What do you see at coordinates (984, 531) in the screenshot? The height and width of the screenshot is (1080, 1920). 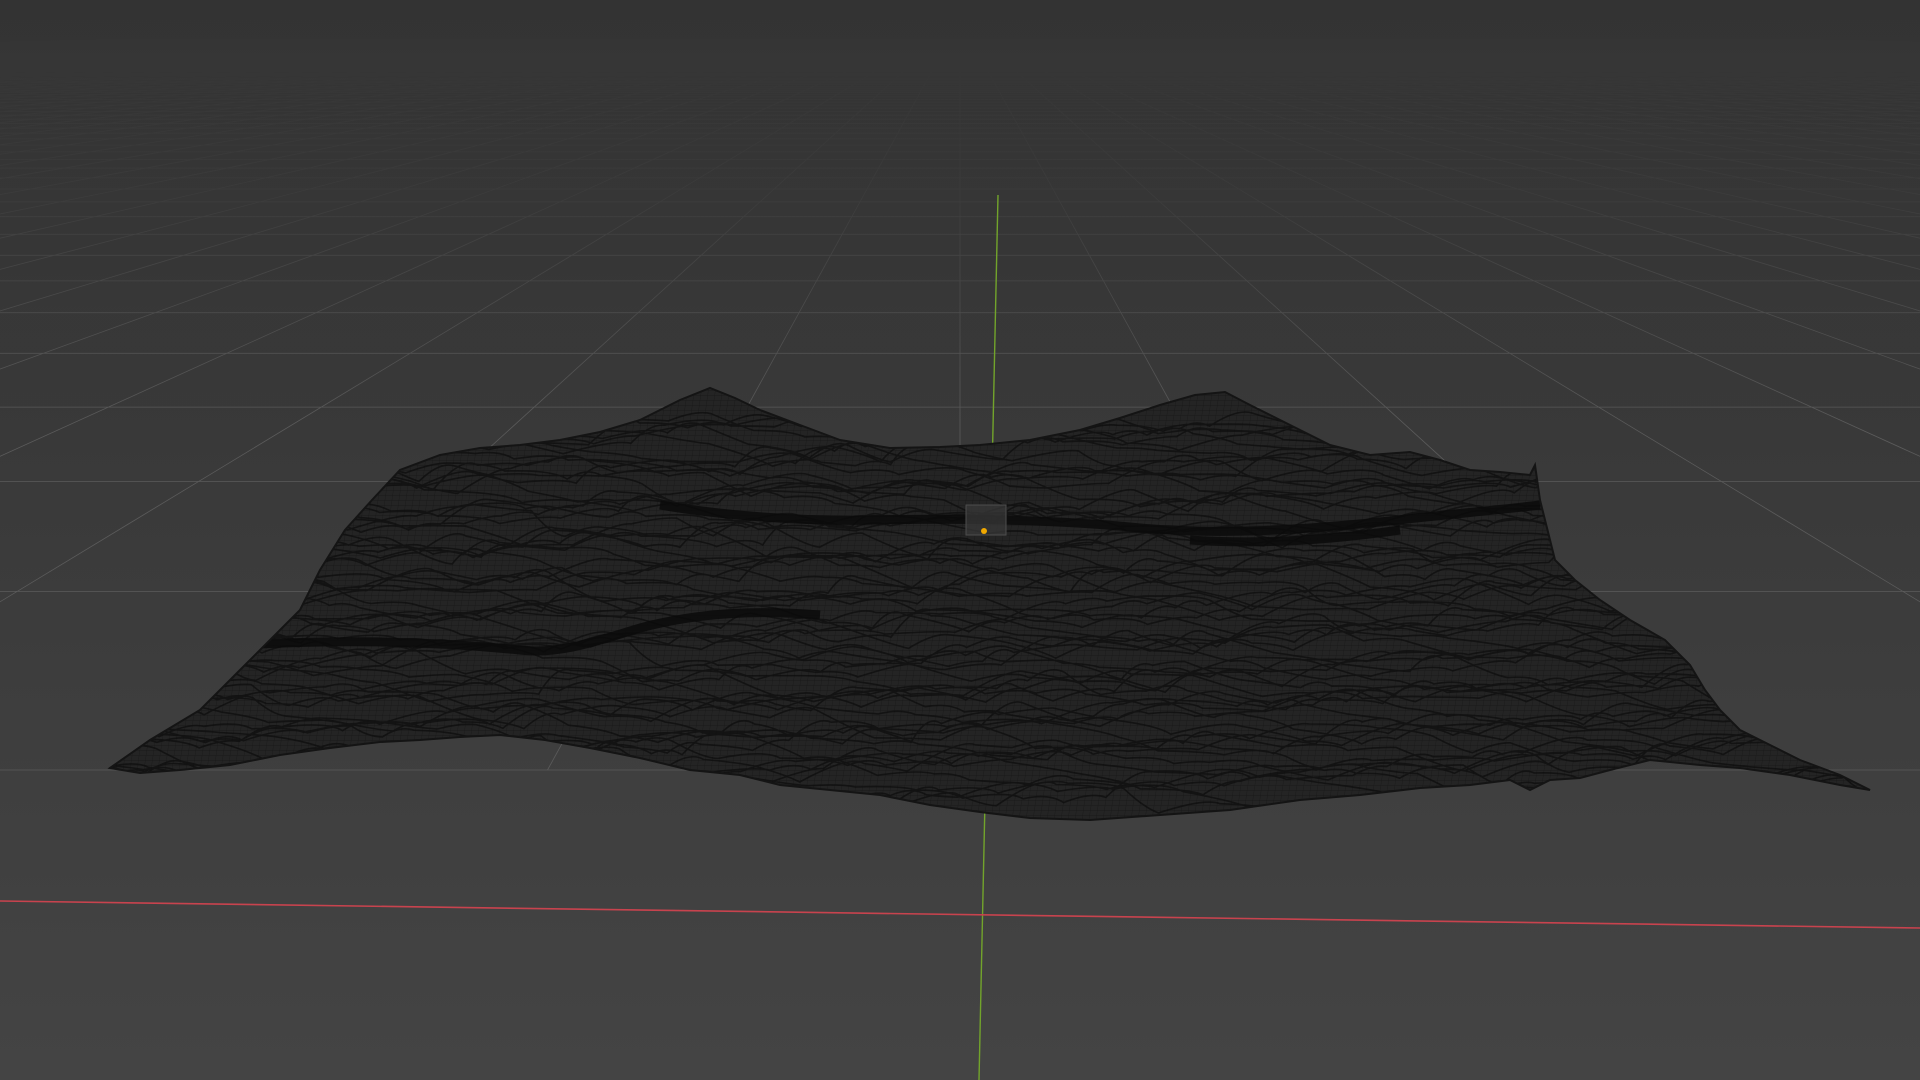 I see `object-origin` at bounding box center [984, 531].